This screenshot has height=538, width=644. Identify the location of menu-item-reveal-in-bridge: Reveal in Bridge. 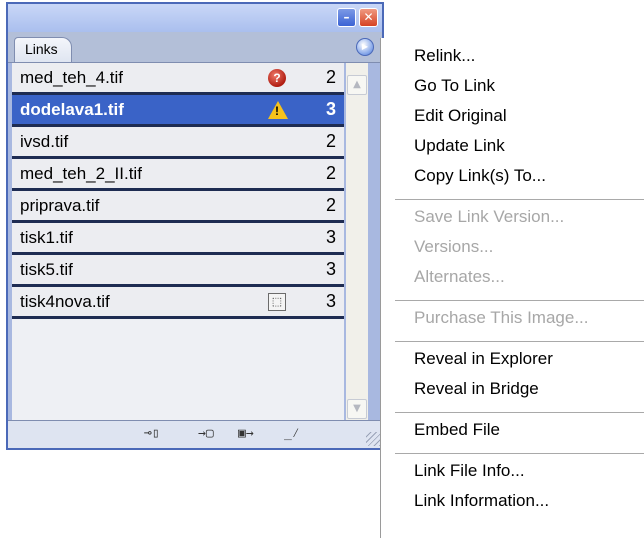
(476, 389).